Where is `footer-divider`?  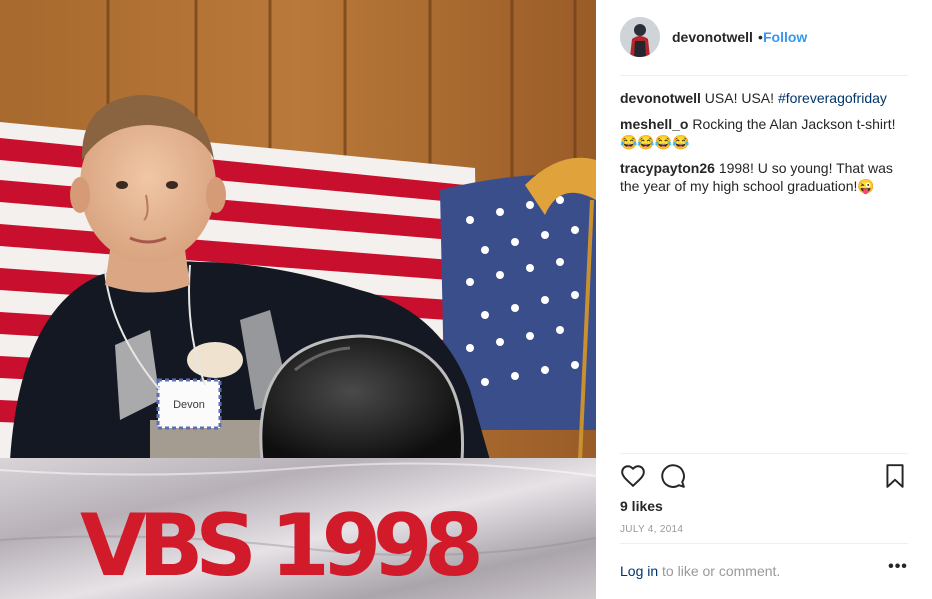 footer-divider is located at coordinates (764, 543).